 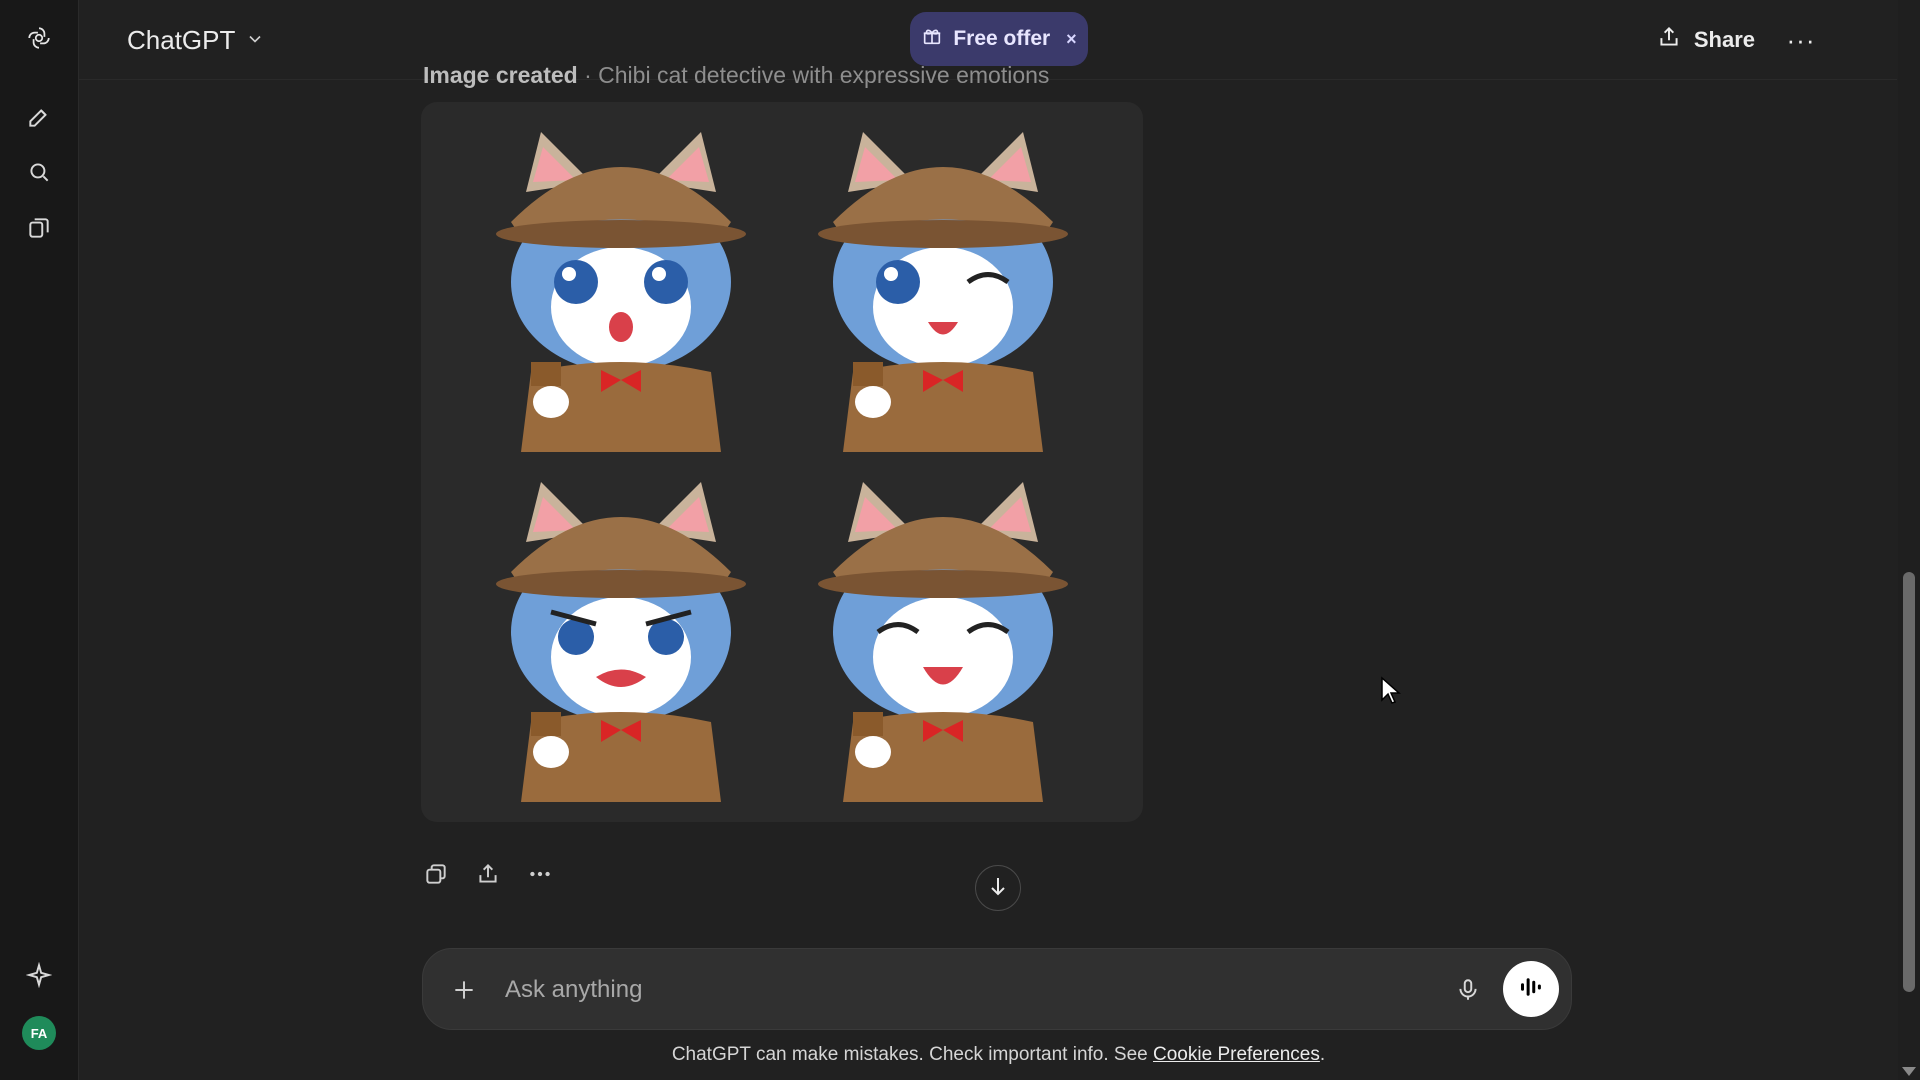 I want to click on search-icon, so click(x=39, y=172).